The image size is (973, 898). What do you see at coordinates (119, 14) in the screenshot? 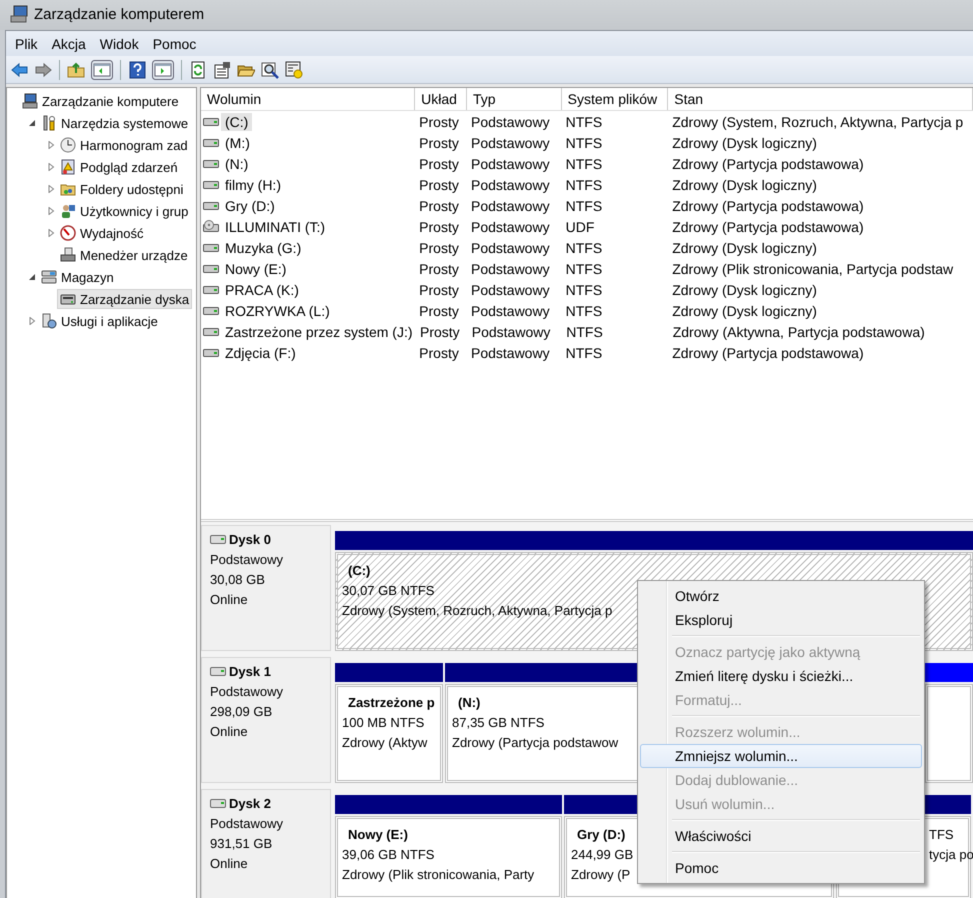
I see `window-title: Zarządzanie komputerem` at bounding box center [119, 14].